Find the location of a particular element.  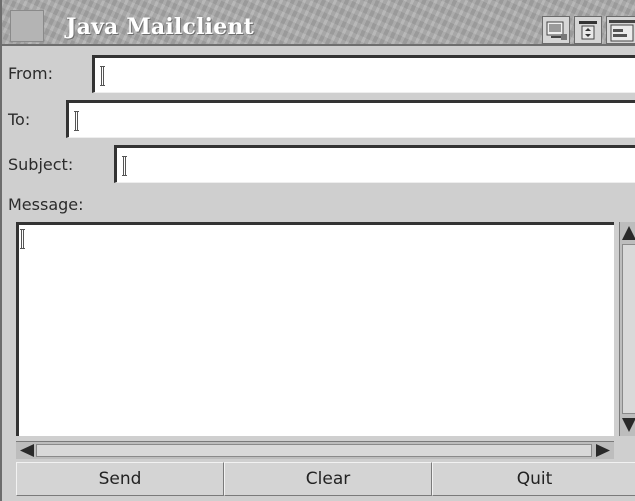

to-field is located at coordinates (350, 119).